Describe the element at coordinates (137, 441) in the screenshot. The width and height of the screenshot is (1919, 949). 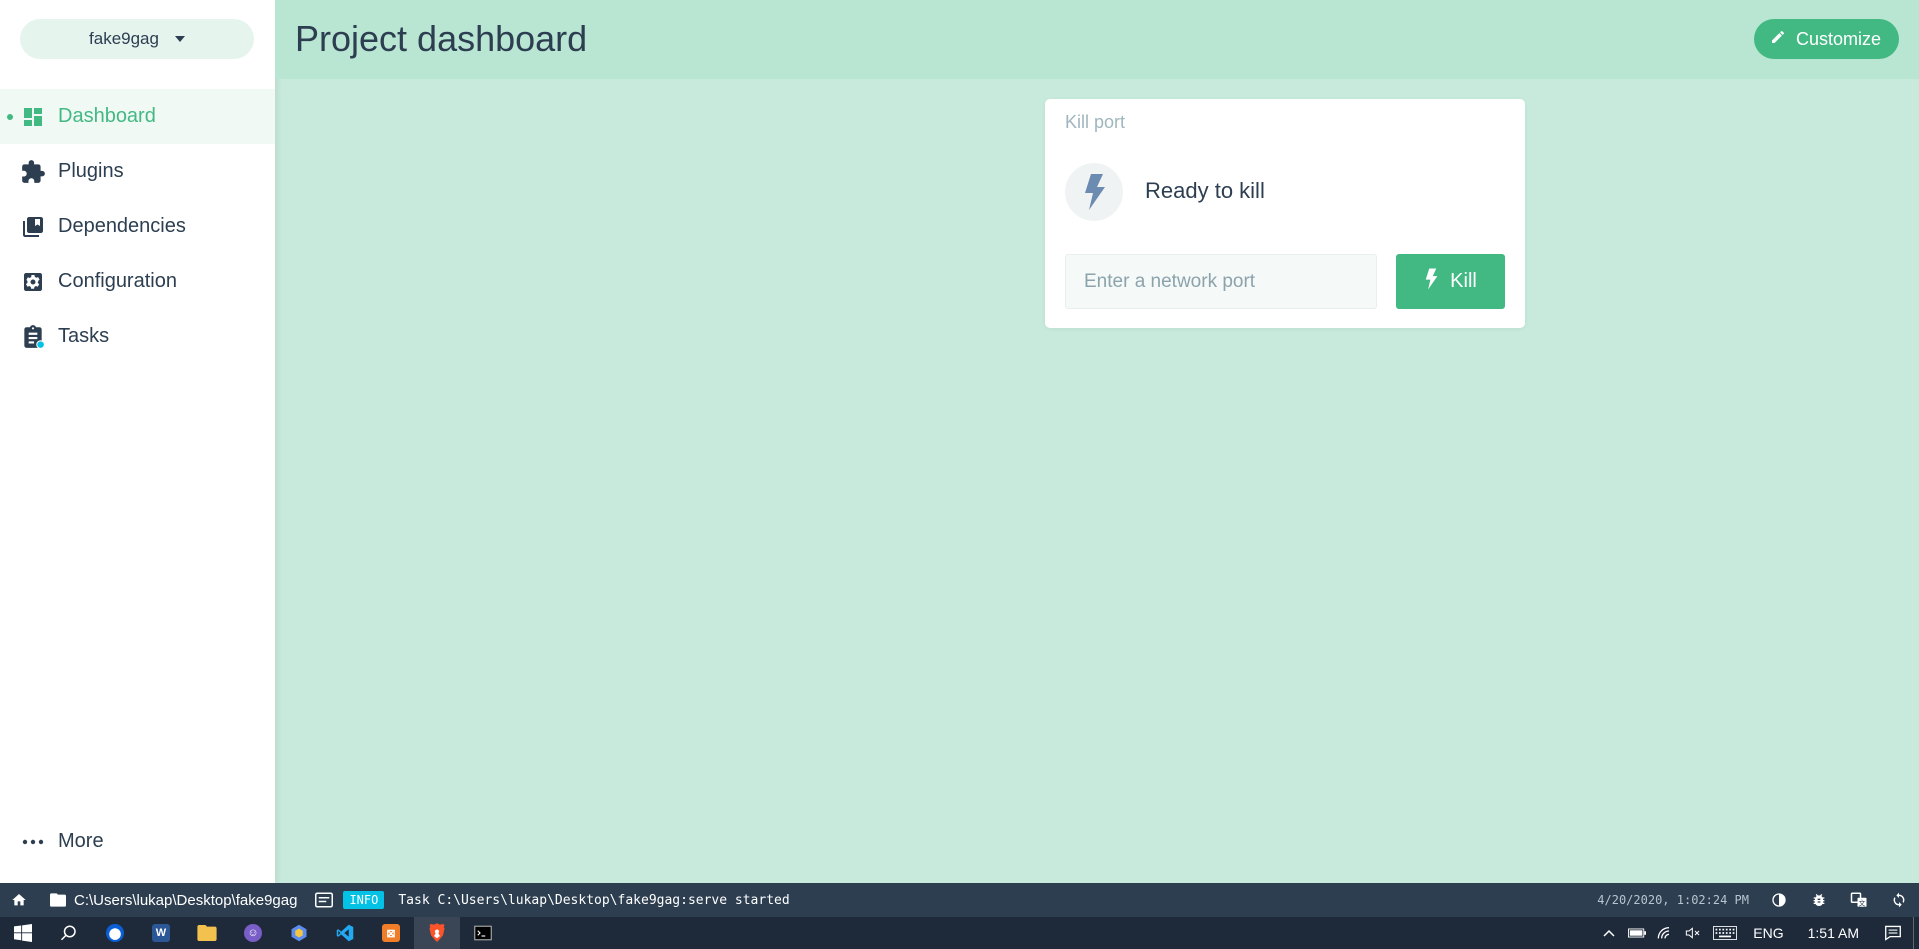
I see `sidebar: fake9gag Dashboard Plugins Dependencies` at that location.